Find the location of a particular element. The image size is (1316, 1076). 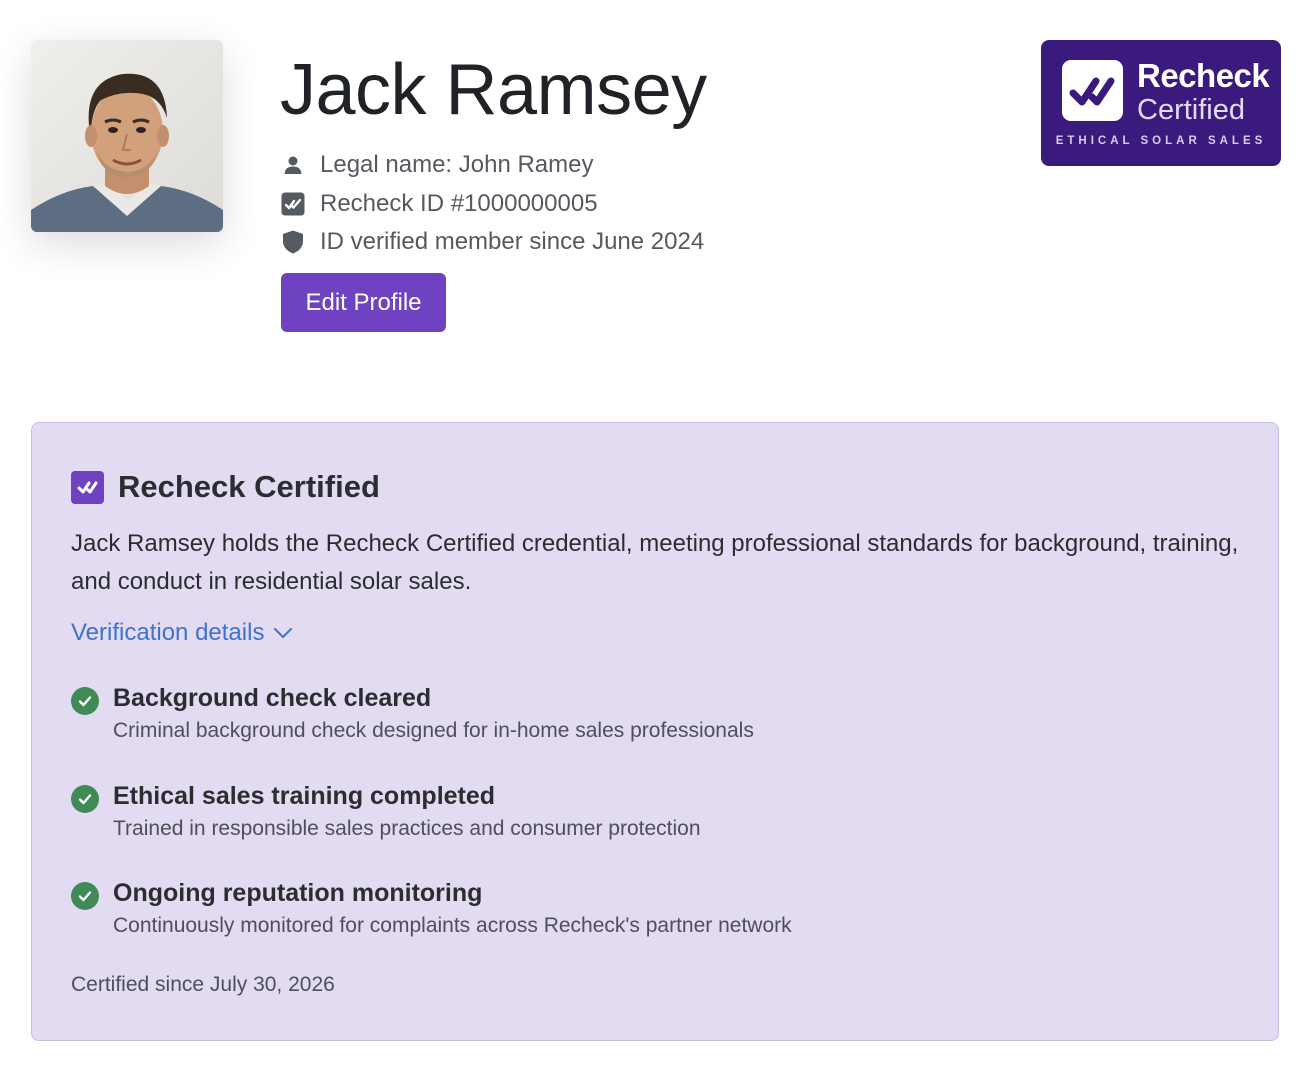

shield-icon is located at coordinates (293, 242).